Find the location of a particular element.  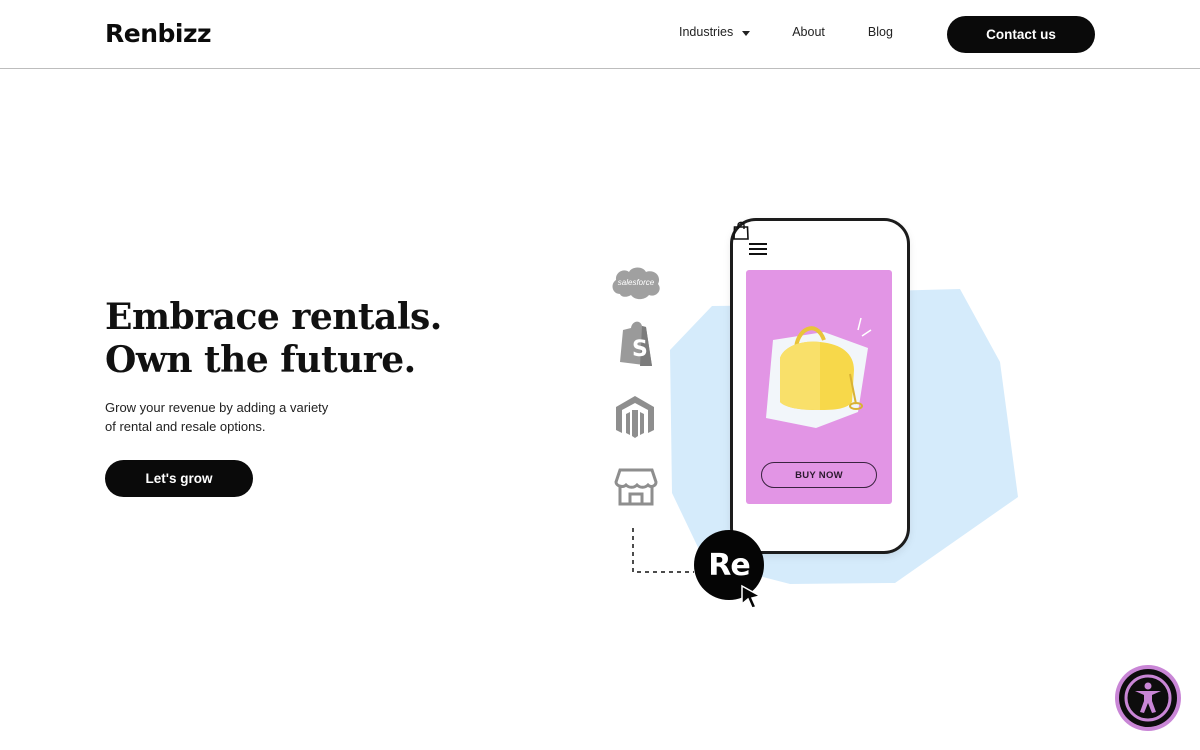

hero-title: Embrace rentals. Own the future. is located at coordinates (271, 334).